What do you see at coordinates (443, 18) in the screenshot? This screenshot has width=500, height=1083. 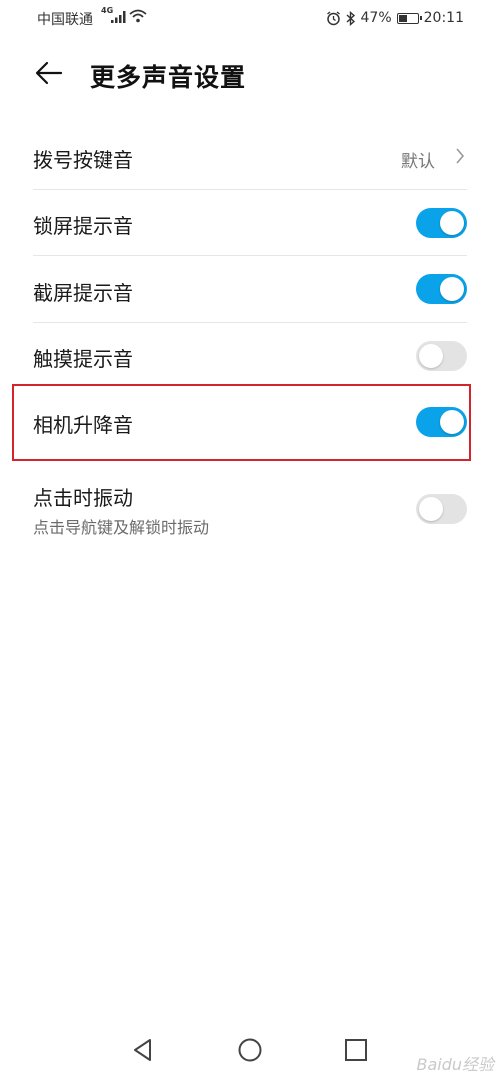 I see `clock: 20:11` at bounding box center [443, 18].